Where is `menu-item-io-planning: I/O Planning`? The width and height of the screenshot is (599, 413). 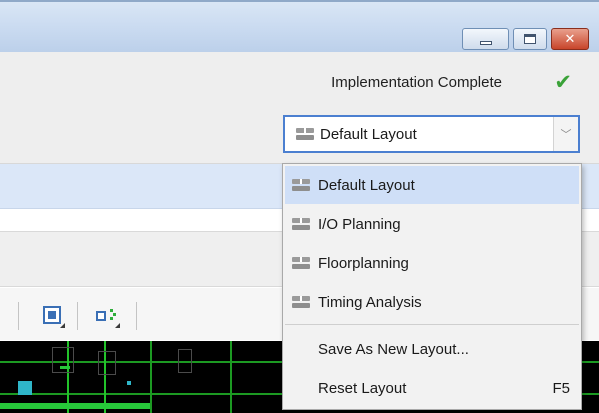
menu-item-io-planning: I/O Planning is located at coordinates (432, 224).